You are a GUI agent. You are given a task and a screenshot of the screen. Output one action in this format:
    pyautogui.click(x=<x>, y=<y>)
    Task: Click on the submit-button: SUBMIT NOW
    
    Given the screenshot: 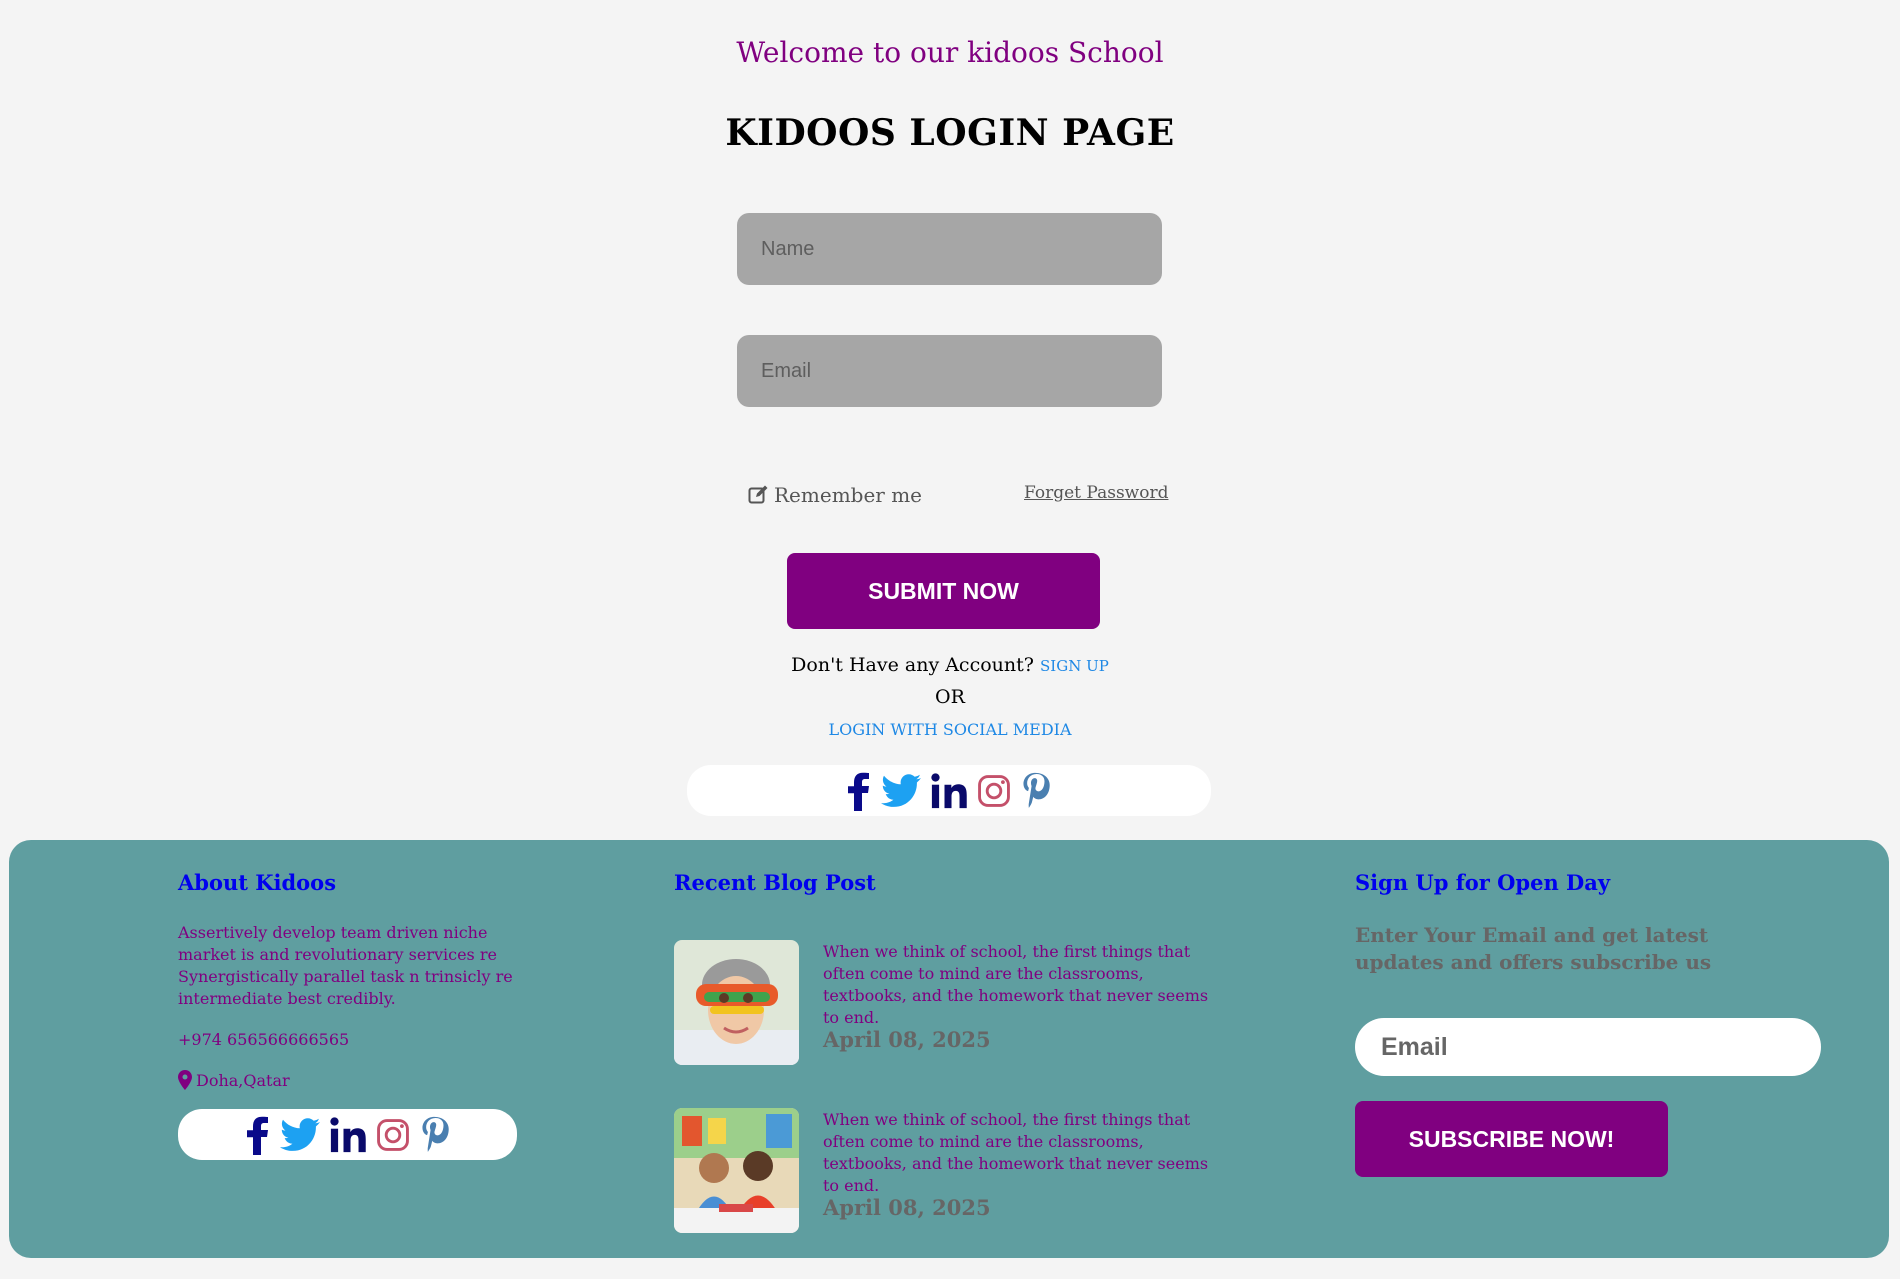 What is the action you would take?
    pyautogui.click(x=943, y=591)
    